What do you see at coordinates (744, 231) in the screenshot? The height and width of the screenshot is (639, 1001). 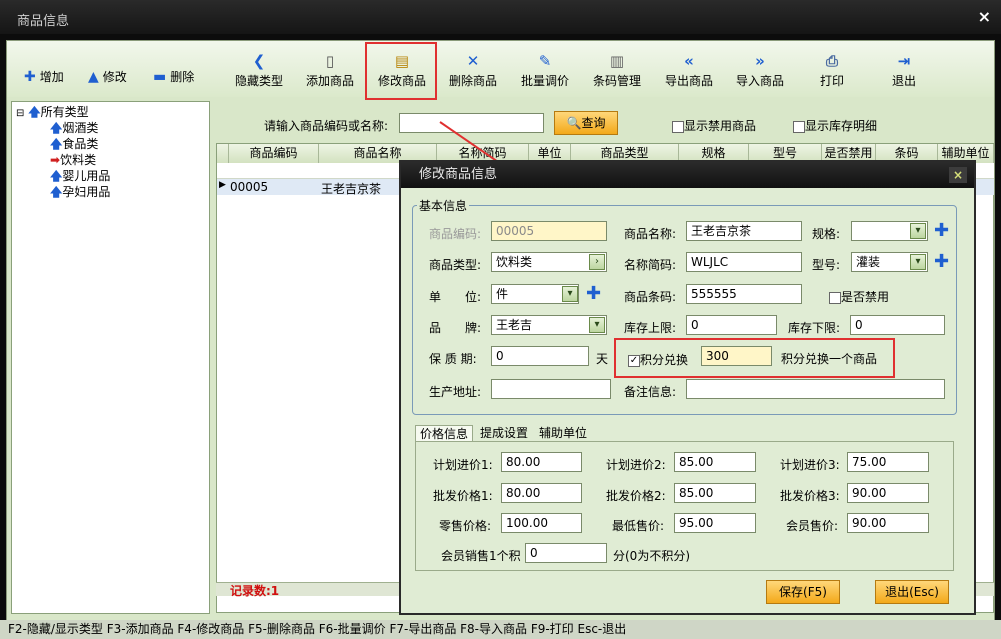 I see `name-field: 王老吉京茶` at bounding box center [744, 231].